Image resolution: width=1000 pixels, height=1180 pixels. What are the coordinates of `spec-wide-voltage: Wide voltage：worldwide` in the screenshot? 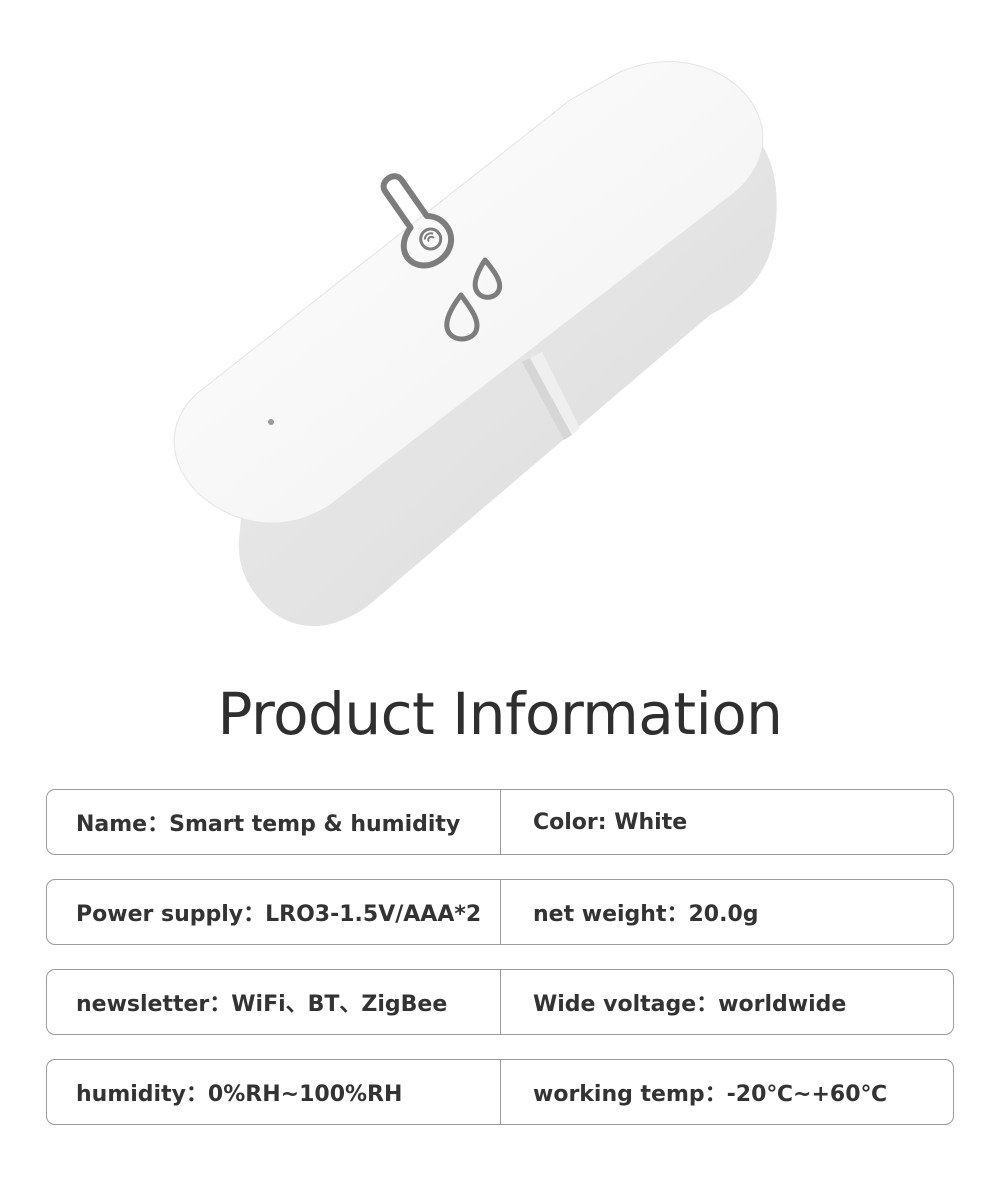 It's located at (690, 1004).